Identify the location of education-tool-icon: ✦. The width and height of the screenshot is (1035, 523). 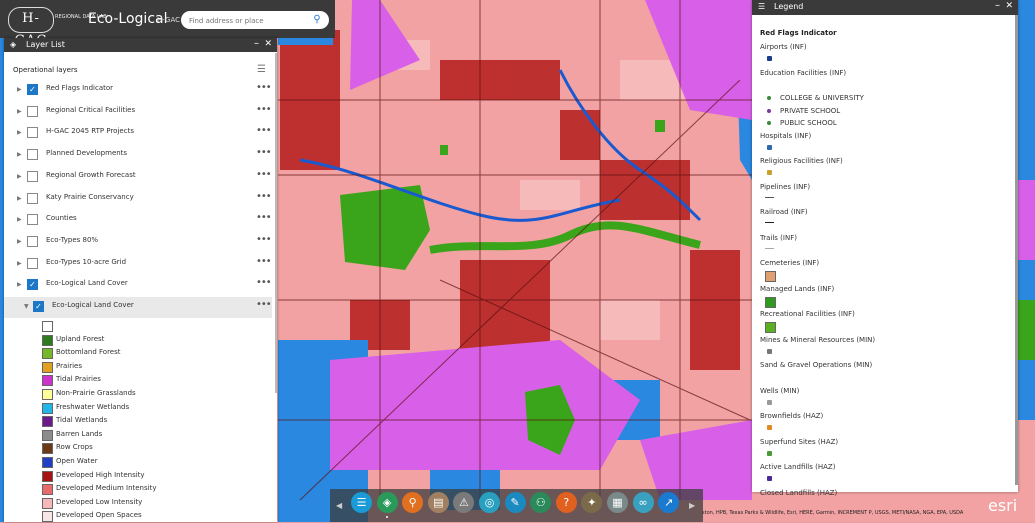
(592, 502).